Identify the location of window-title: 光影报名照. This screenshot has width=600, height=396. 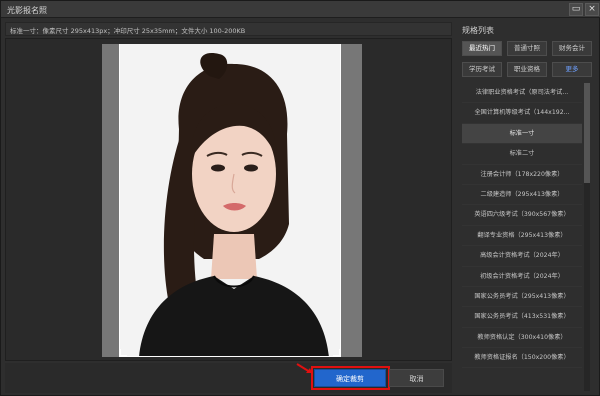
(27, 10).